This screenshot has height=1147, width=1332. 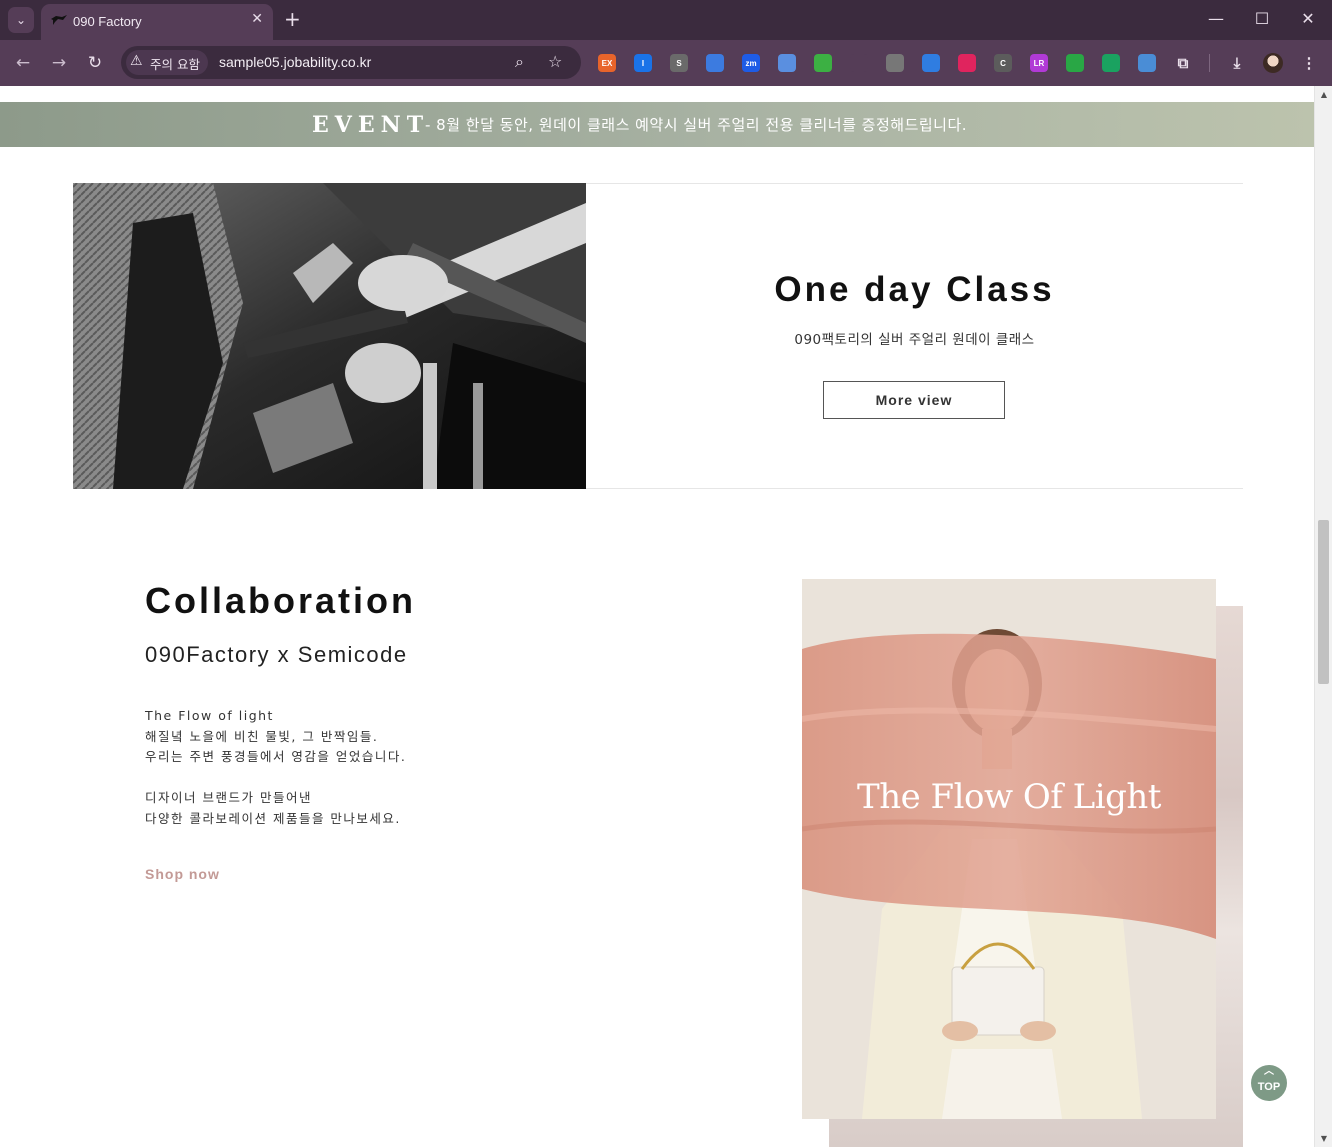 What do you see at coordinates (276, 757) in the screenshot?
I see `description-line: 우리는 주변 풍경들에서 영감을 얻었습니다.` at bounding box center [276, 757].